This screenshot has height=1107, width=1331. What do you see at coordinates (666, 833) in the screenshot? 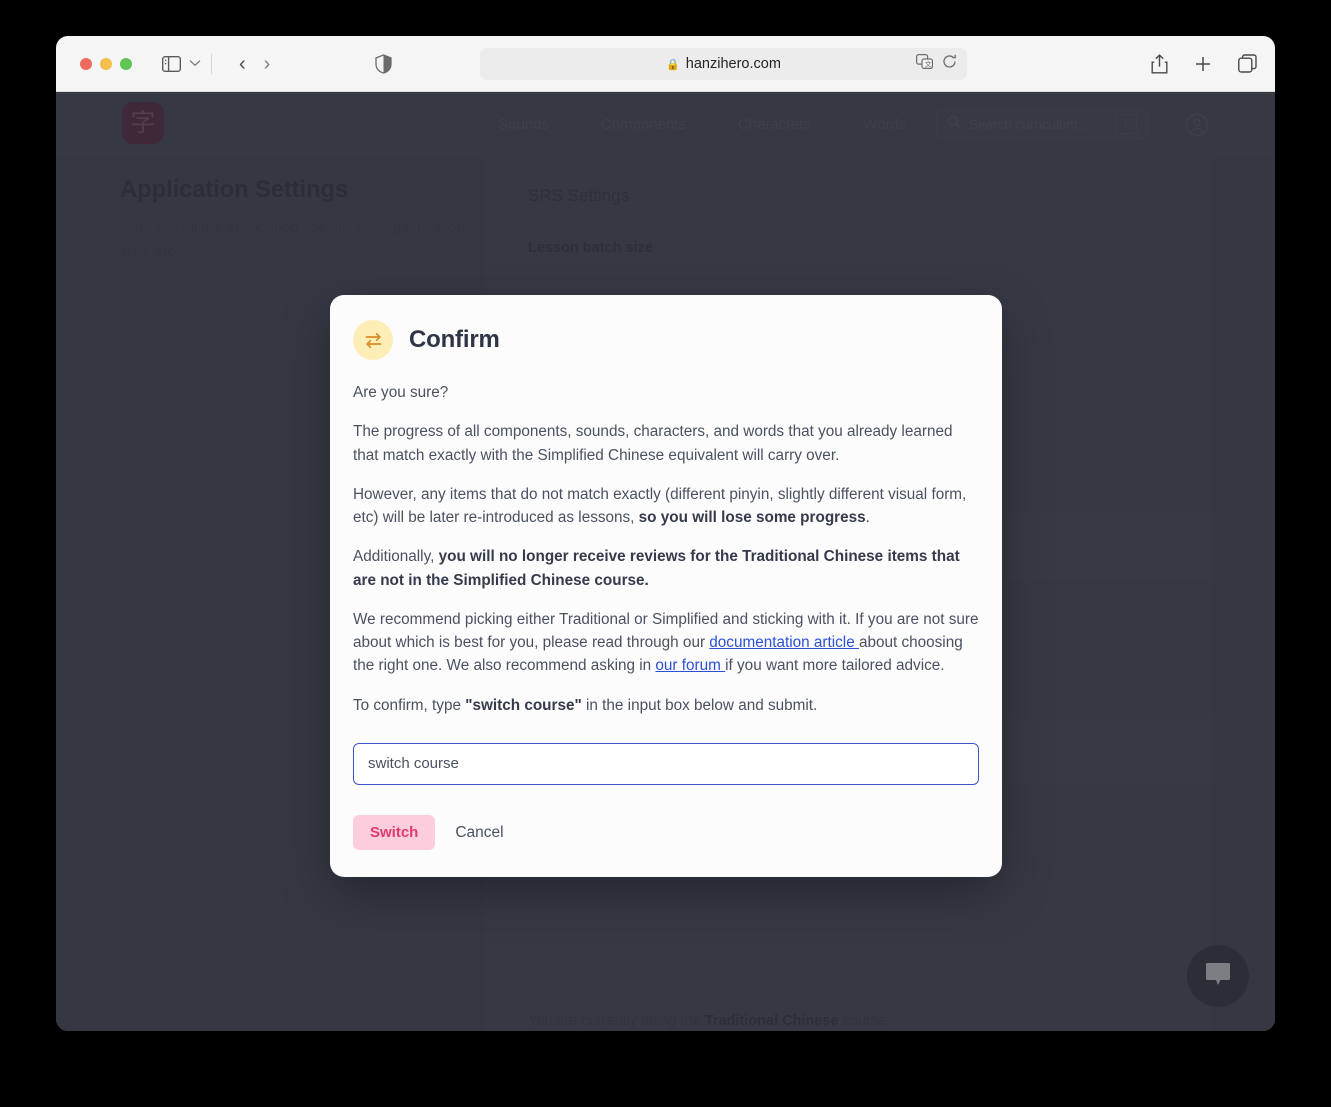
I see `dialog-actions: Switch Cancel` at bounding box center [666, 833].